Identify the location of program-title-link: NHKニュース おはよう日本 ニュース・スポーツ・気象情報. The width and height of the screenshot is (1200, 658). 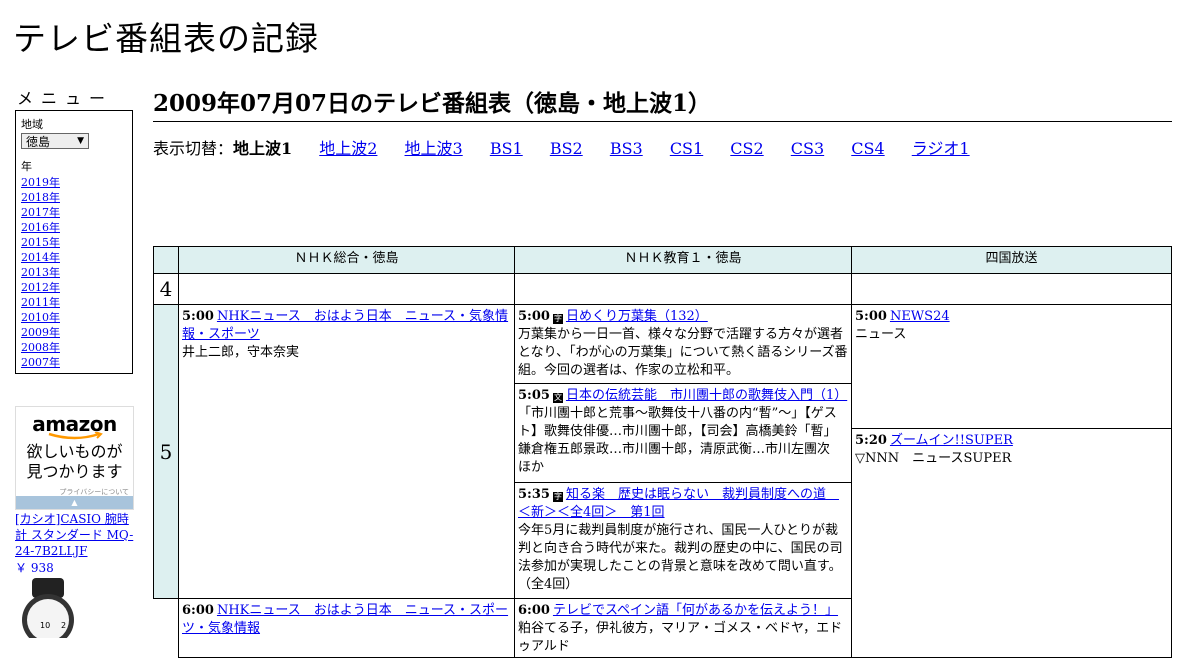
(345, 619).